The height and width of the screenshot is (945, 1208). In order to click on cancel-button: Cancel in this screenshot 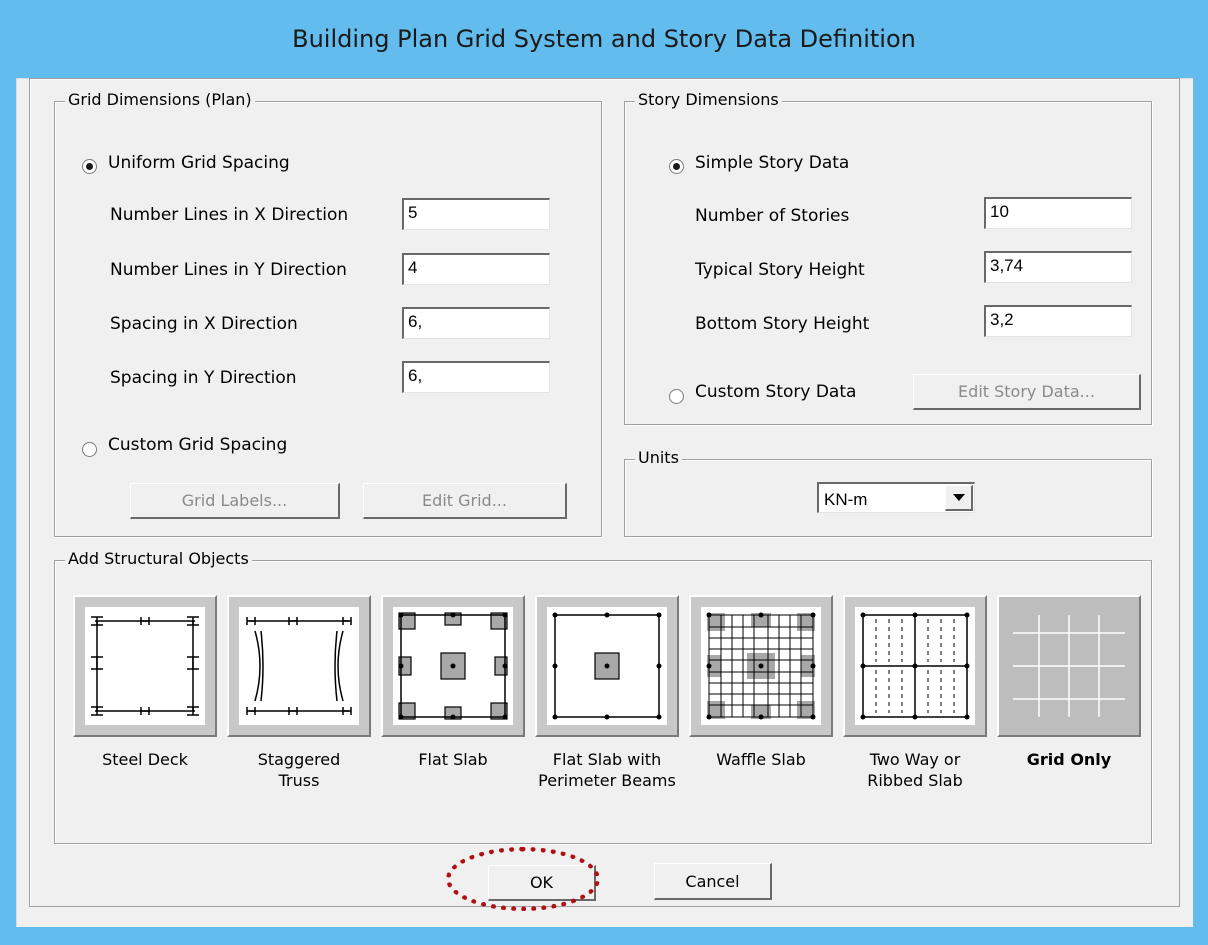, I will do `click(713, 881)`.